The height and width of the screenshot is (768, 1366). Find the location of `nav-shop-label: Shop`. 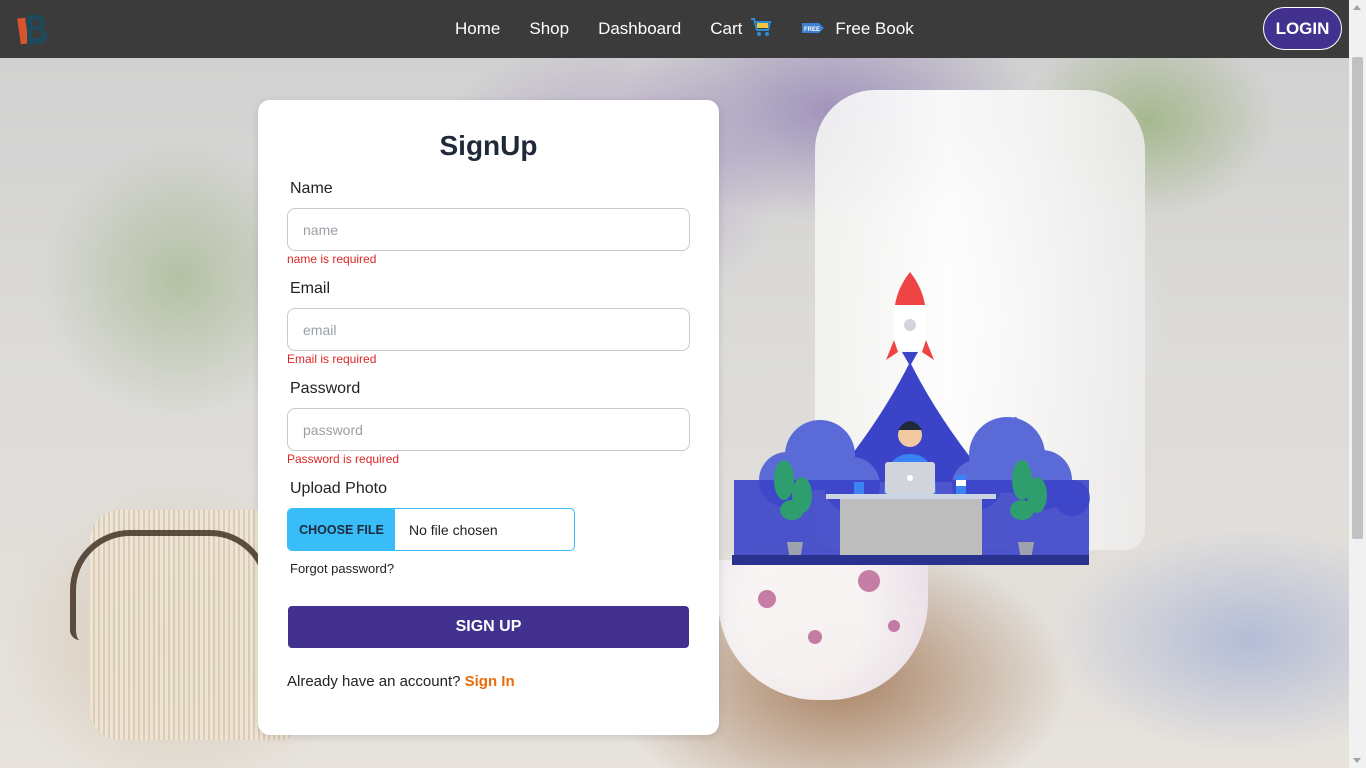

nav-shop-label: Shop is located at coordinates (549, 28).